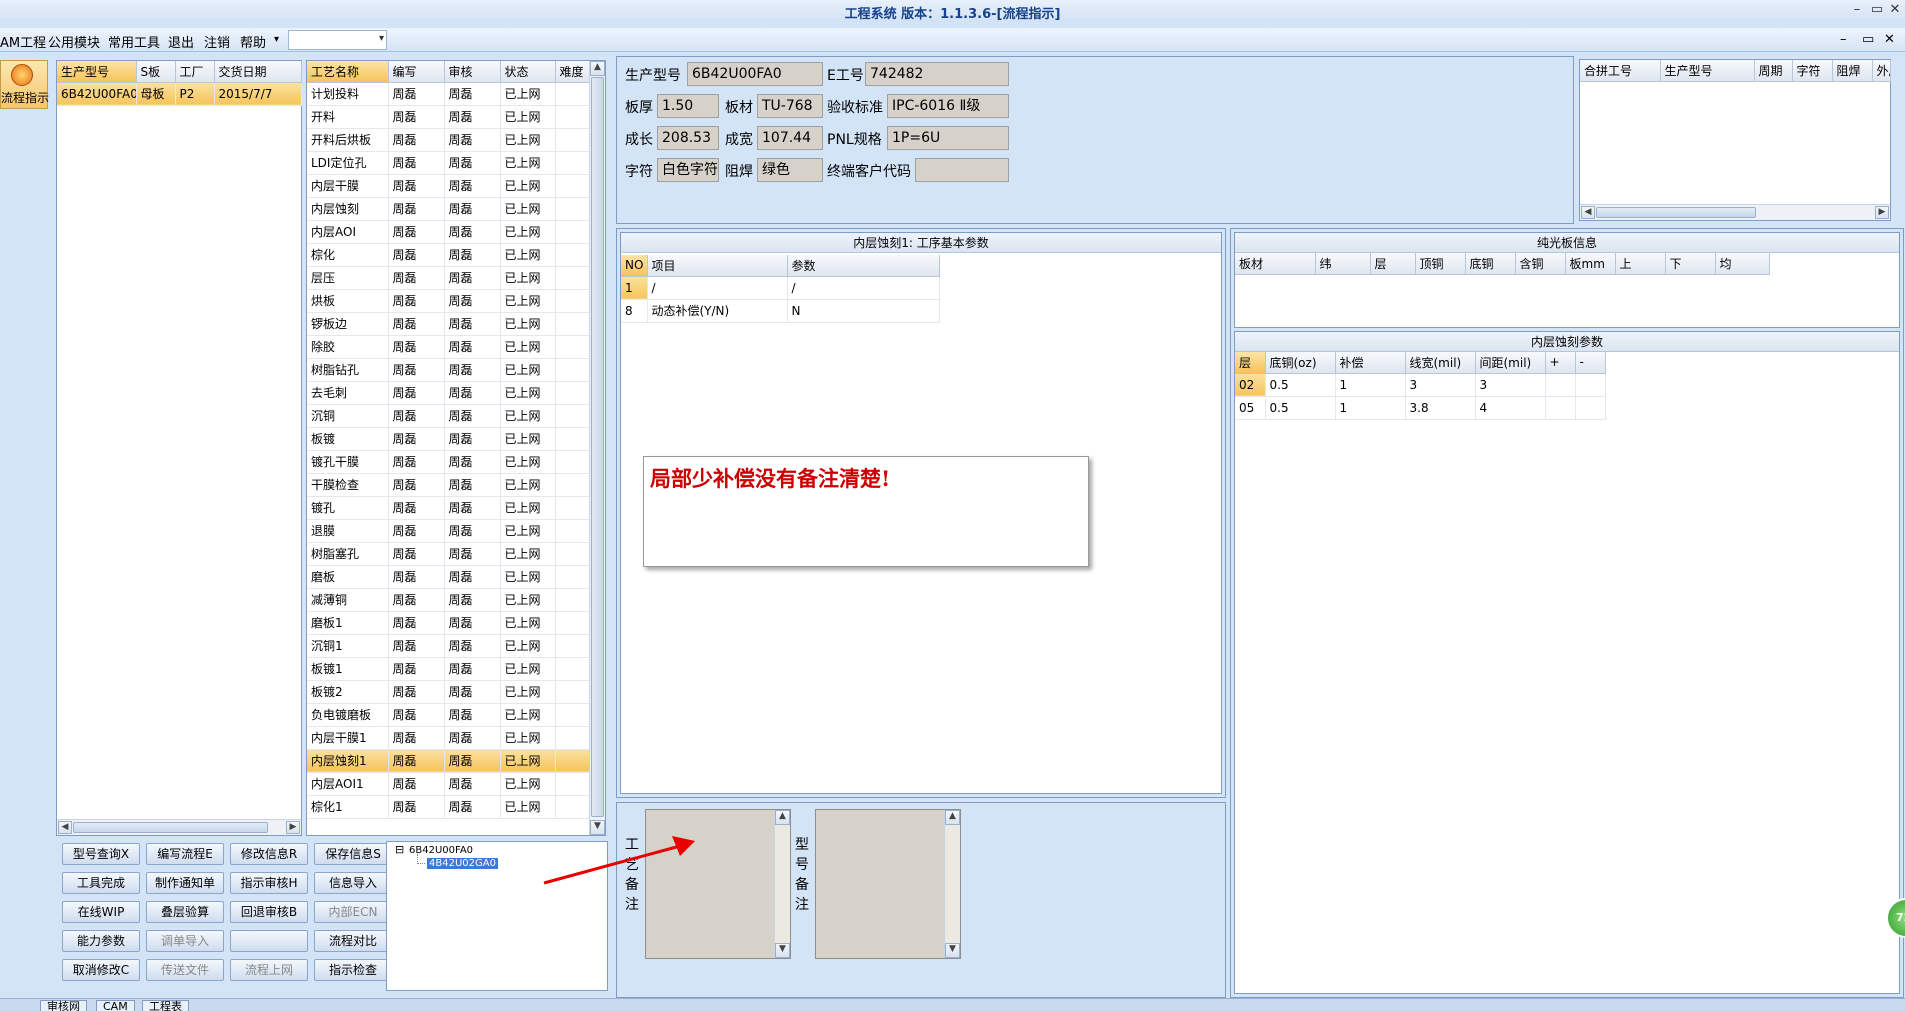 Image resolution: width=1905 pixels, height=1011 pixels. I want to click on action-button-1-0: 工具完成, so click(101, 883).